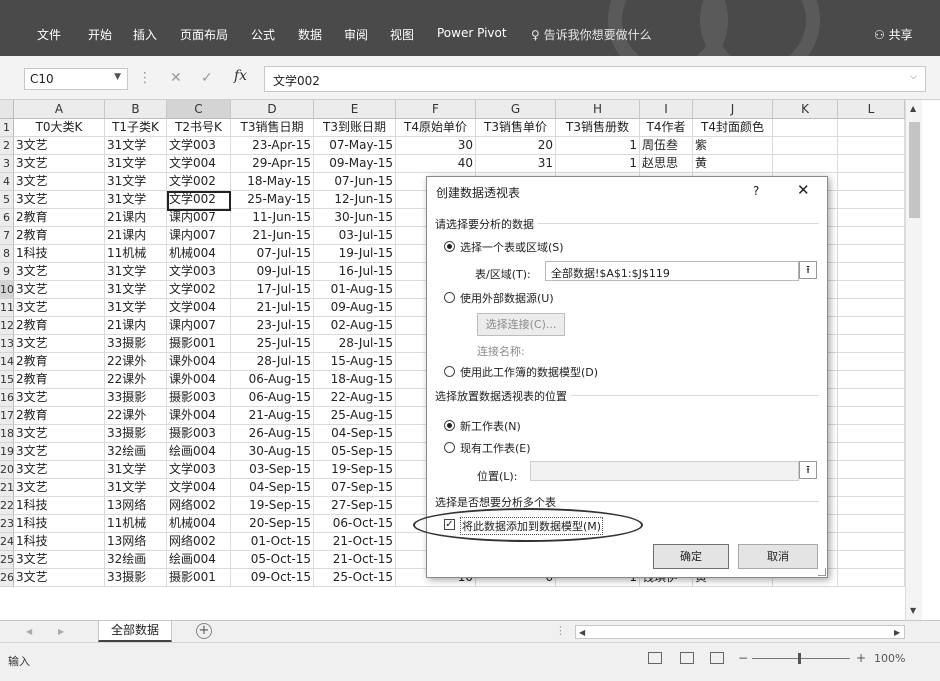 The height and width of the screenshot is (681, 940). I want to click on table-cell: 1, so click(598, 164).